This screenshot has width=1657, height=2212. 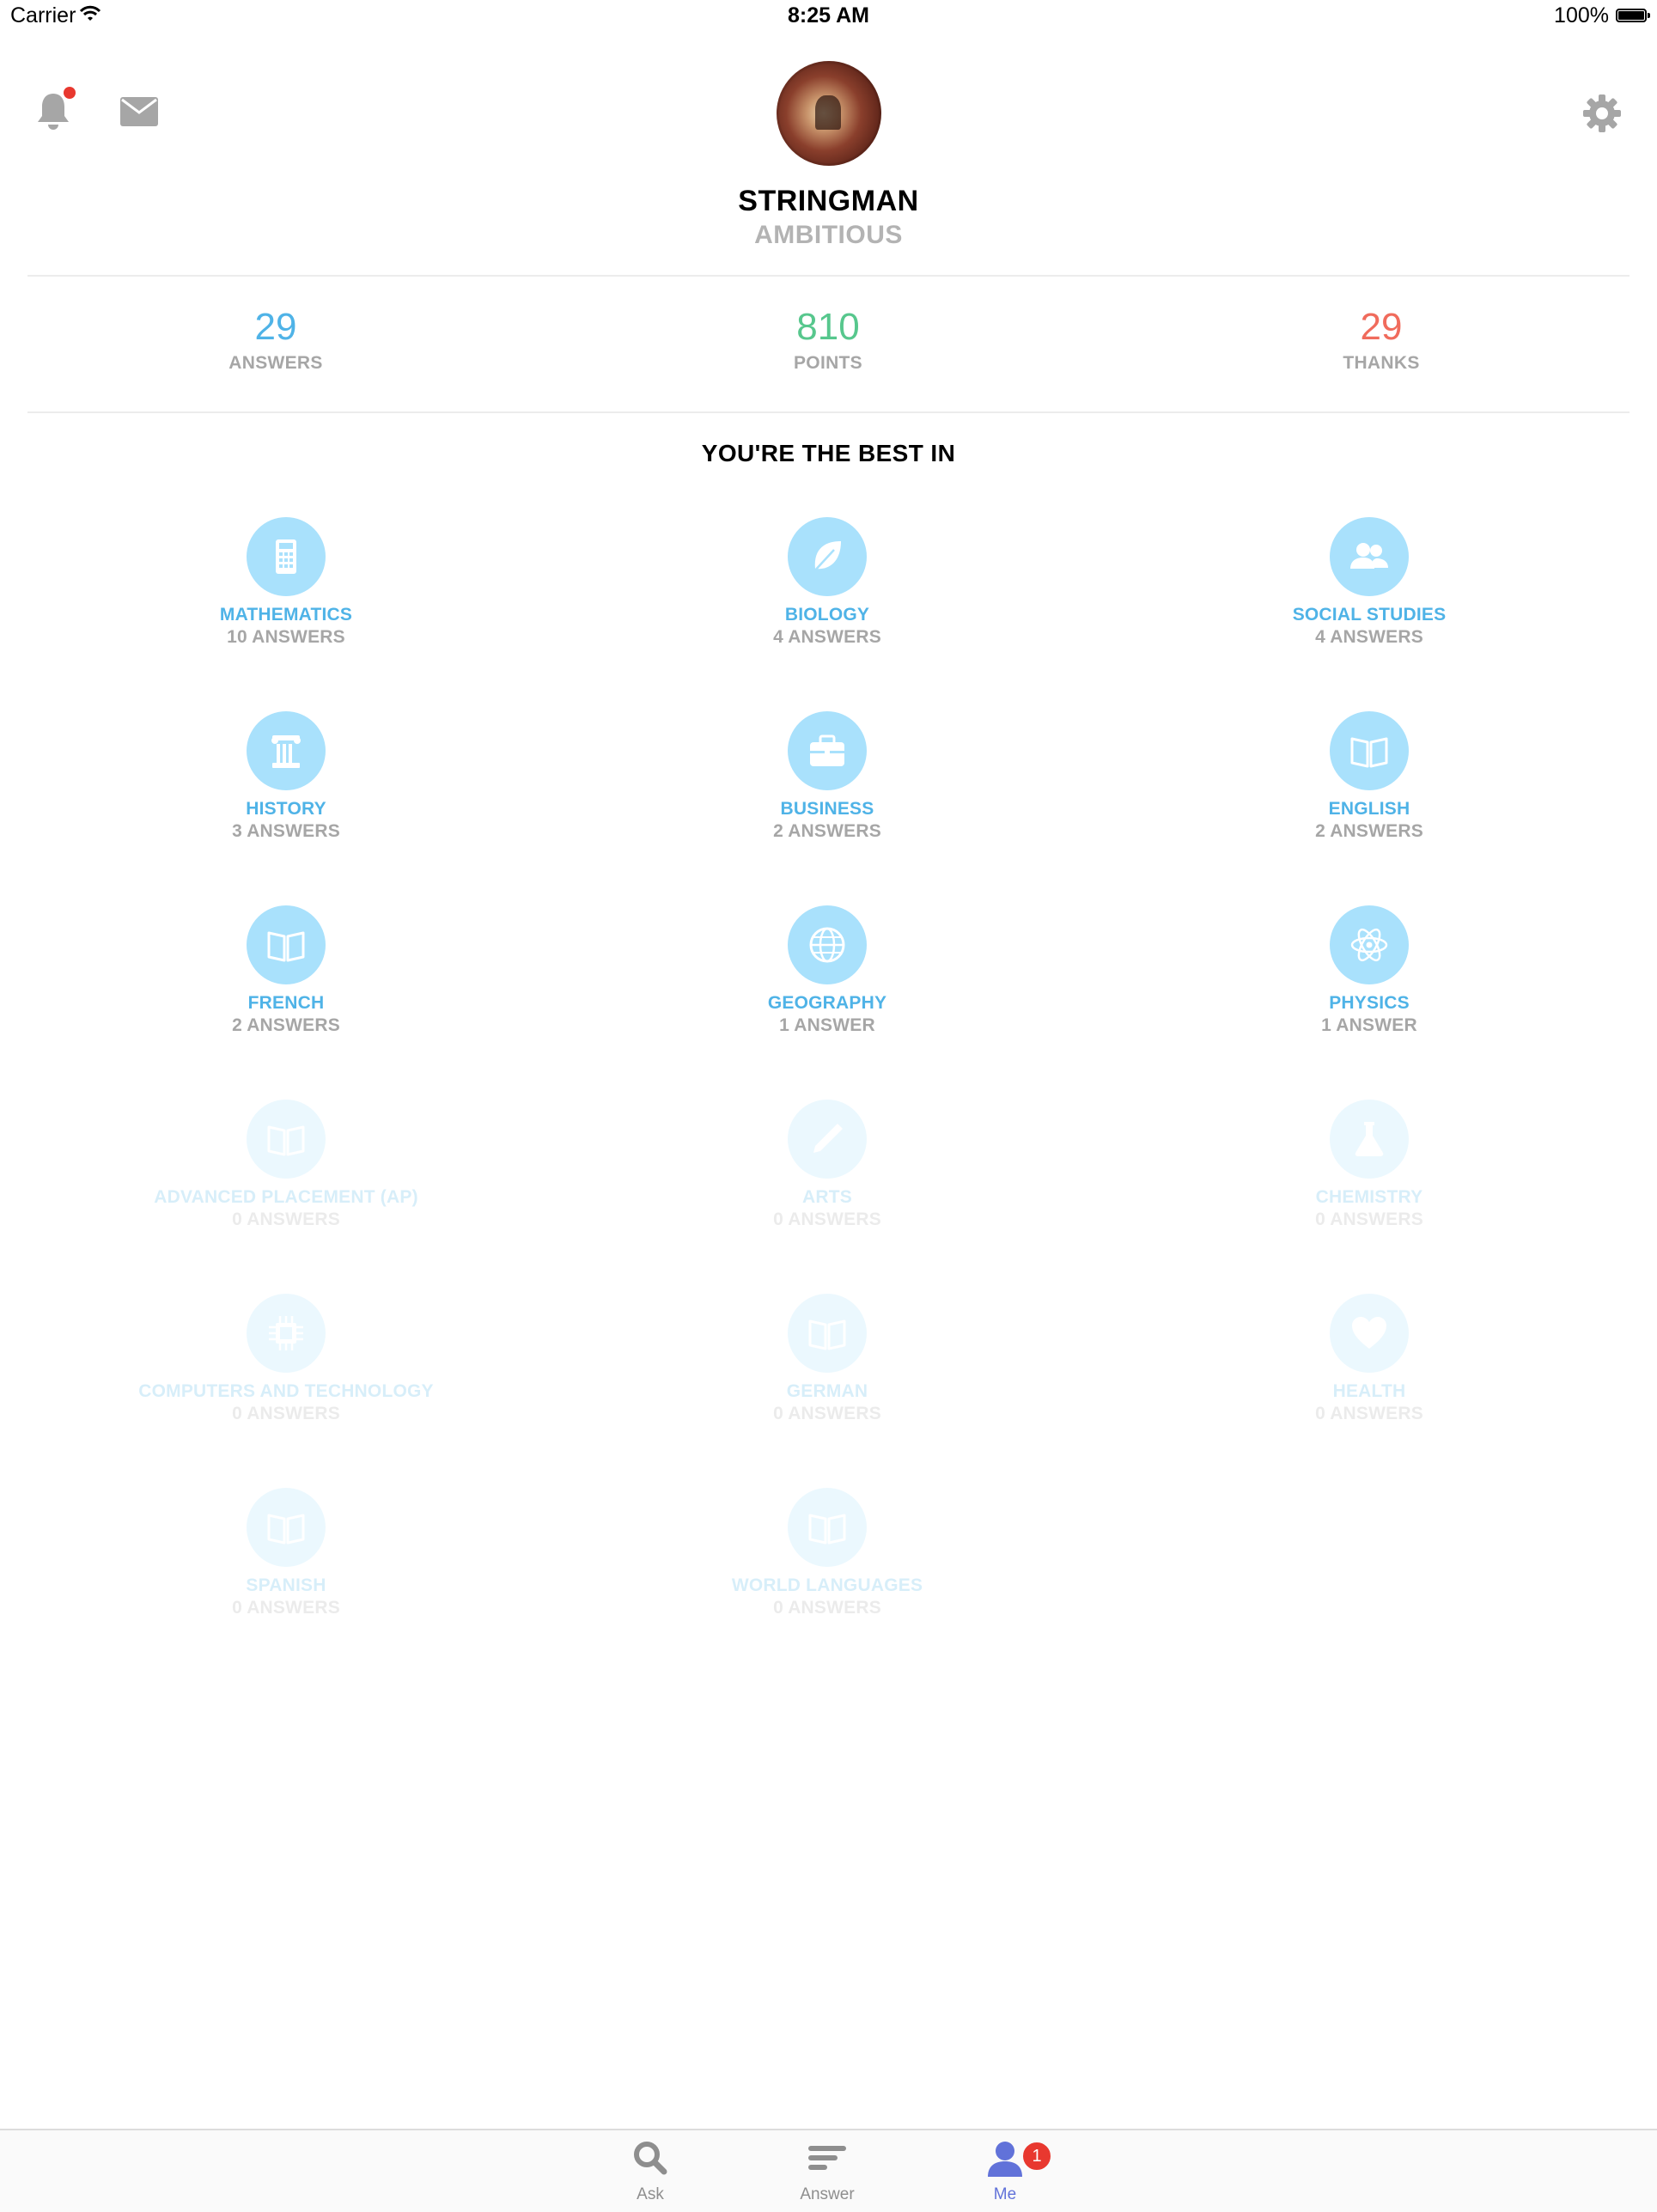 I want to click on subject-name: PHYSICS, so click(x=1369, y=1003).